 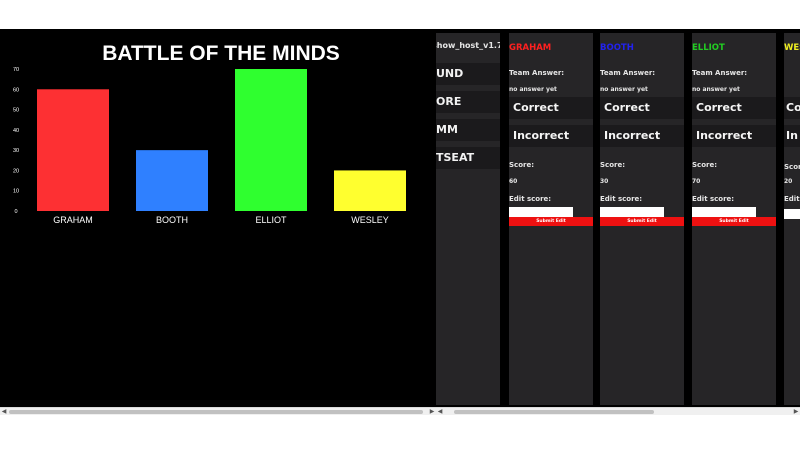 I want to click on bar-booth, so click(x=172, y=180).